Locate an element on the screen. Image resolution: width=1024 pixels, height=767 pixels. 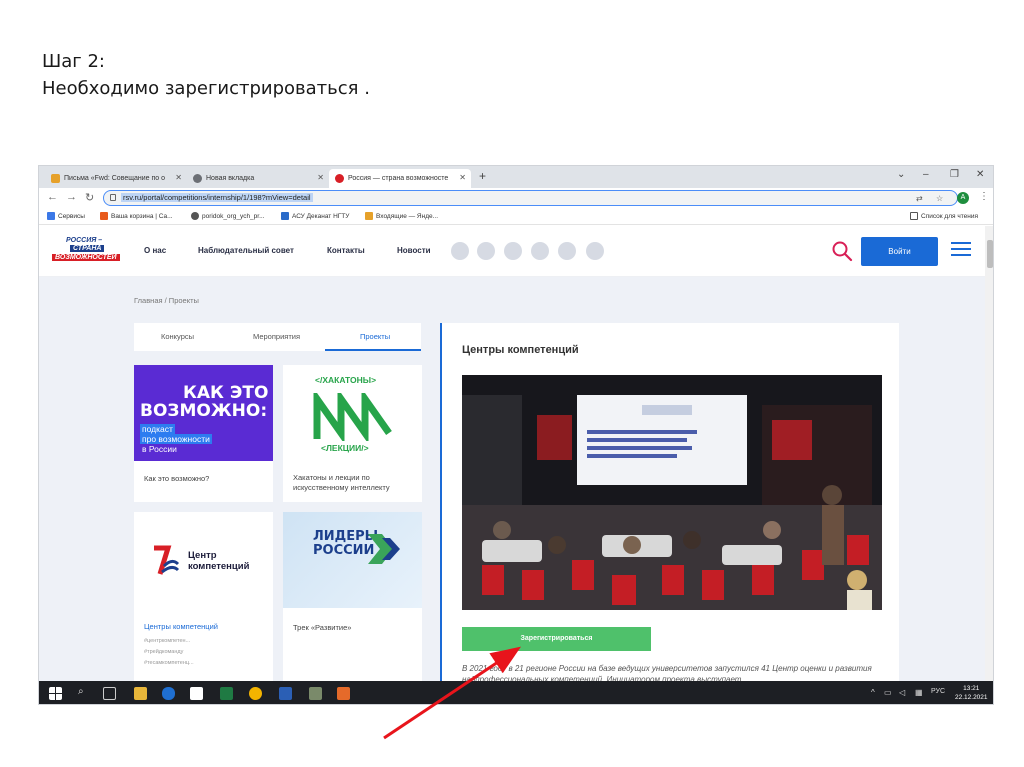
file-explorer-icon is located at coordinates (140, 693).